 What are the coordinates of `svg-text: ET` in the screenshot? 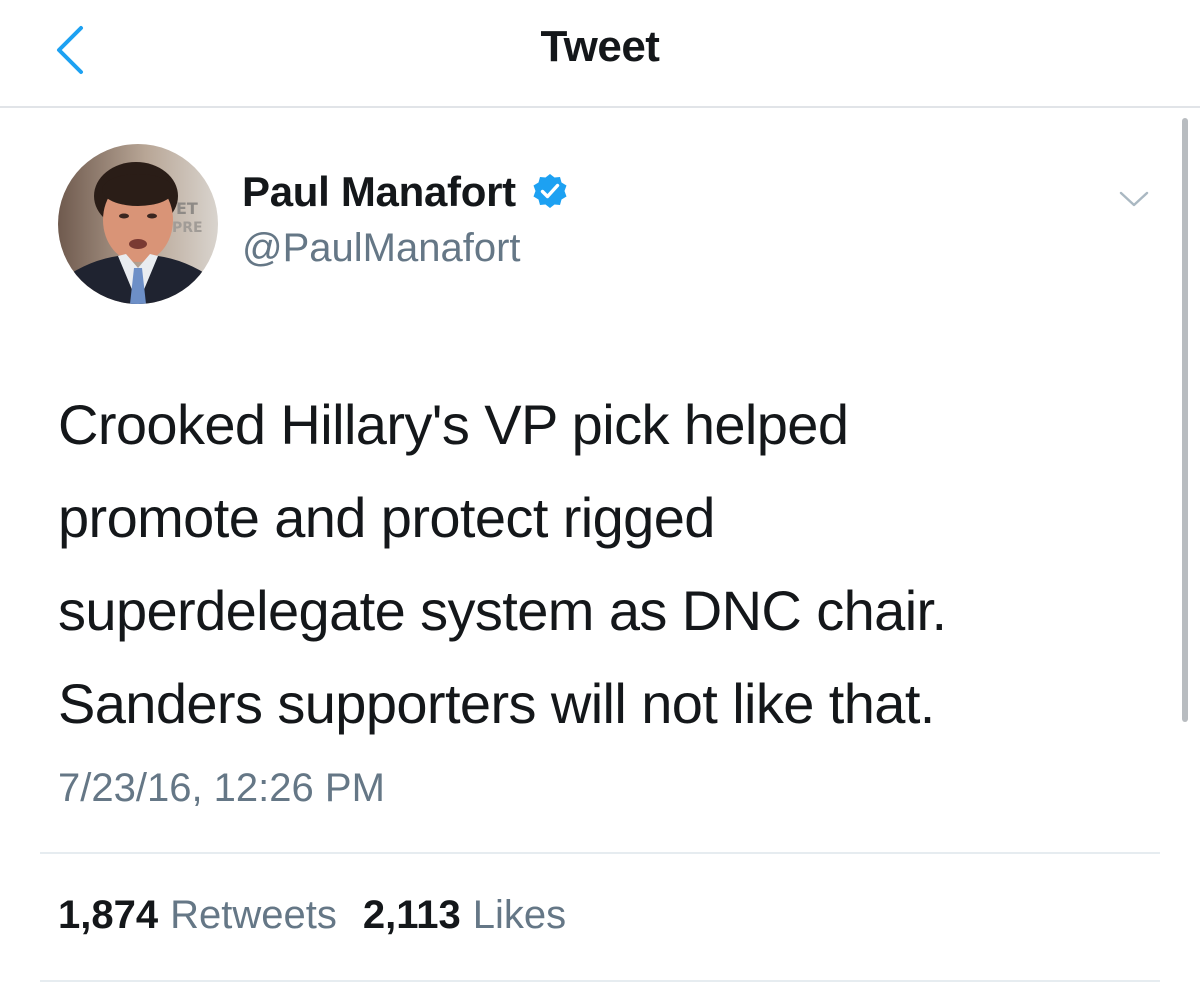 It's located at (187, 208).